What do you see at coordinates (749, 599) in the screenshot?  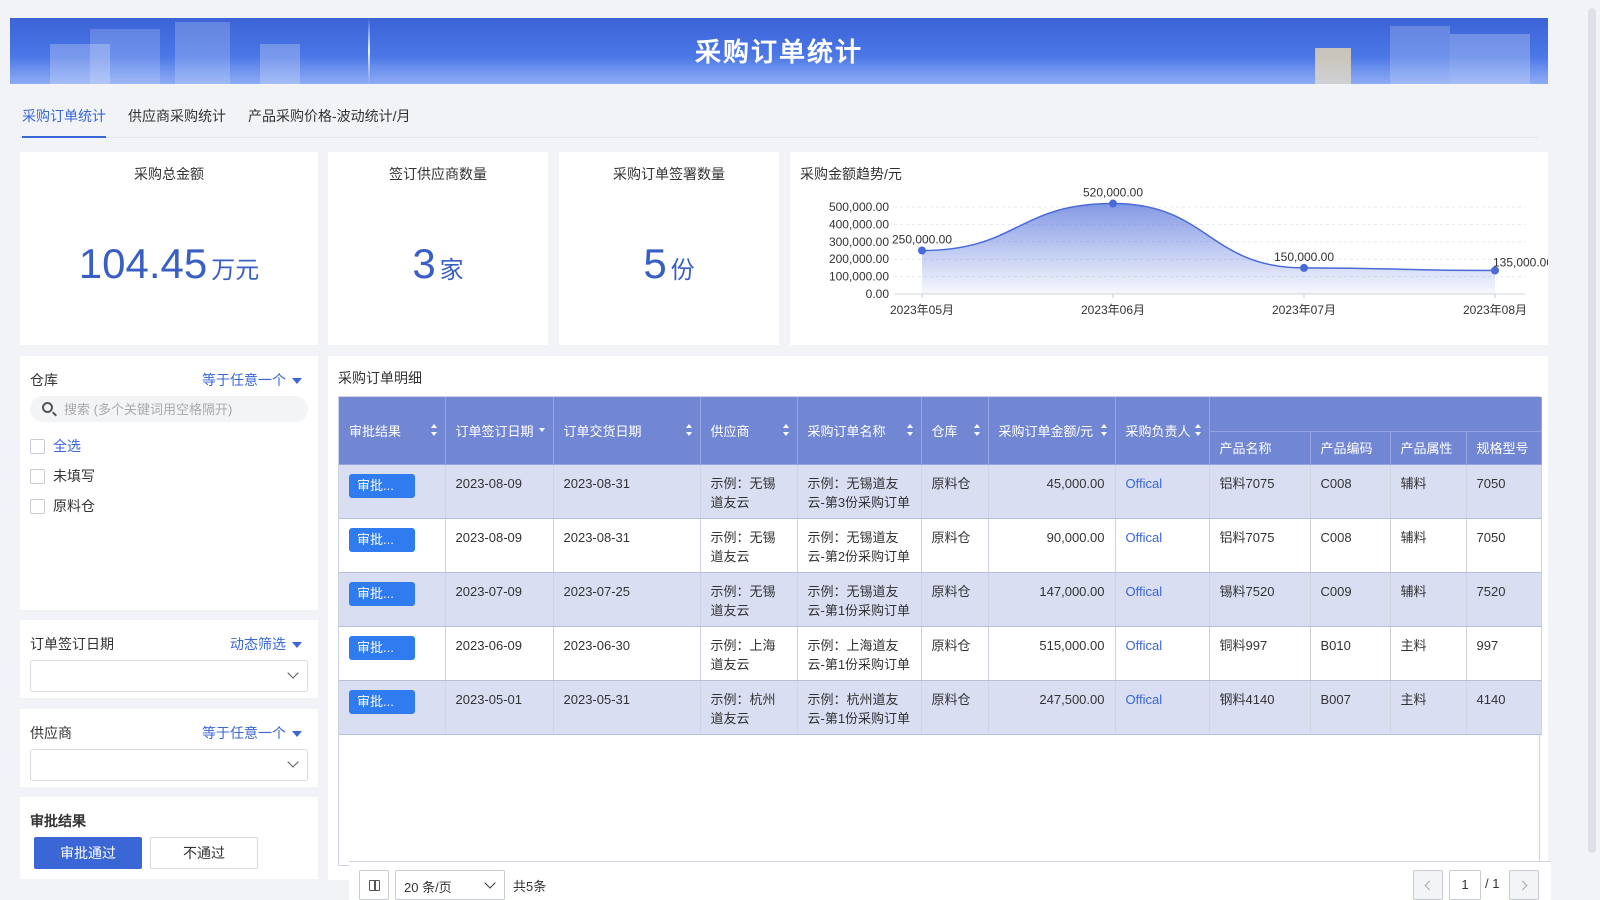 I see `cell-supplier: 示例：无锡道友云` at bounding box center [749, 599].